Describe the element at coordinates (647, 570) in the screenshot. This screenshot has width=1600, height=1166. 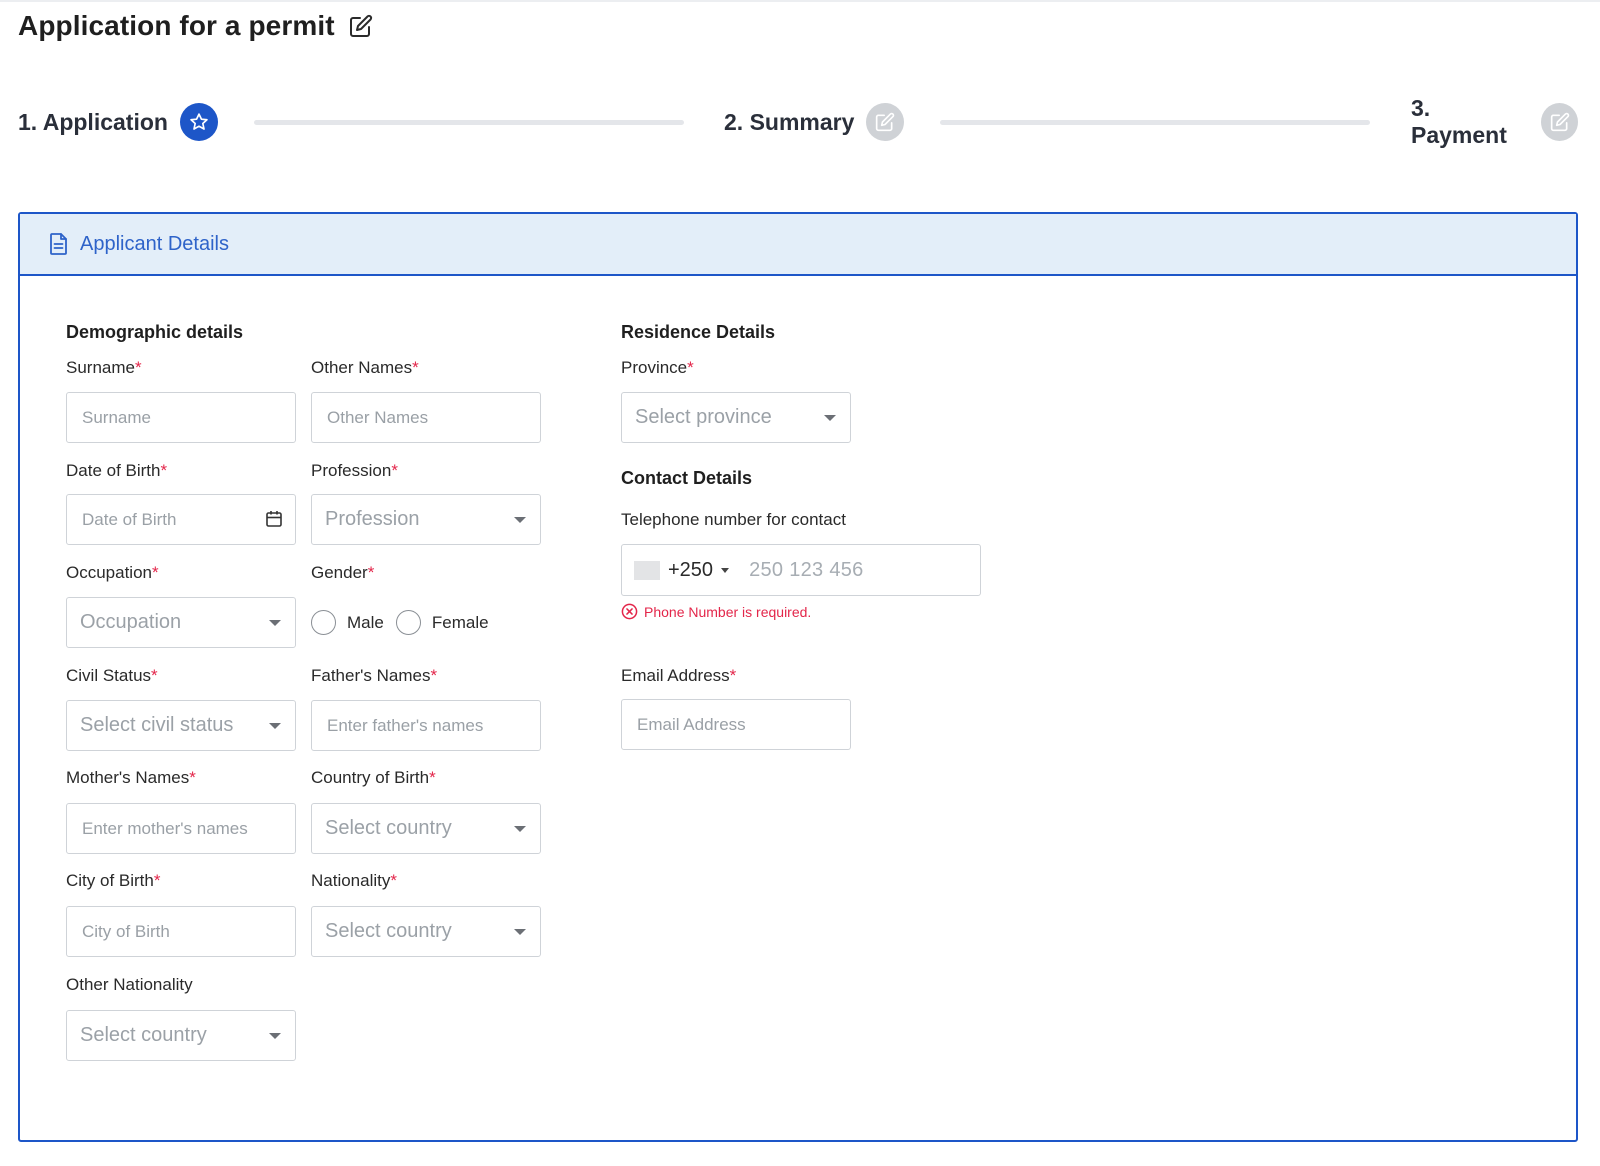
I see `country-flag-icon` at that location.